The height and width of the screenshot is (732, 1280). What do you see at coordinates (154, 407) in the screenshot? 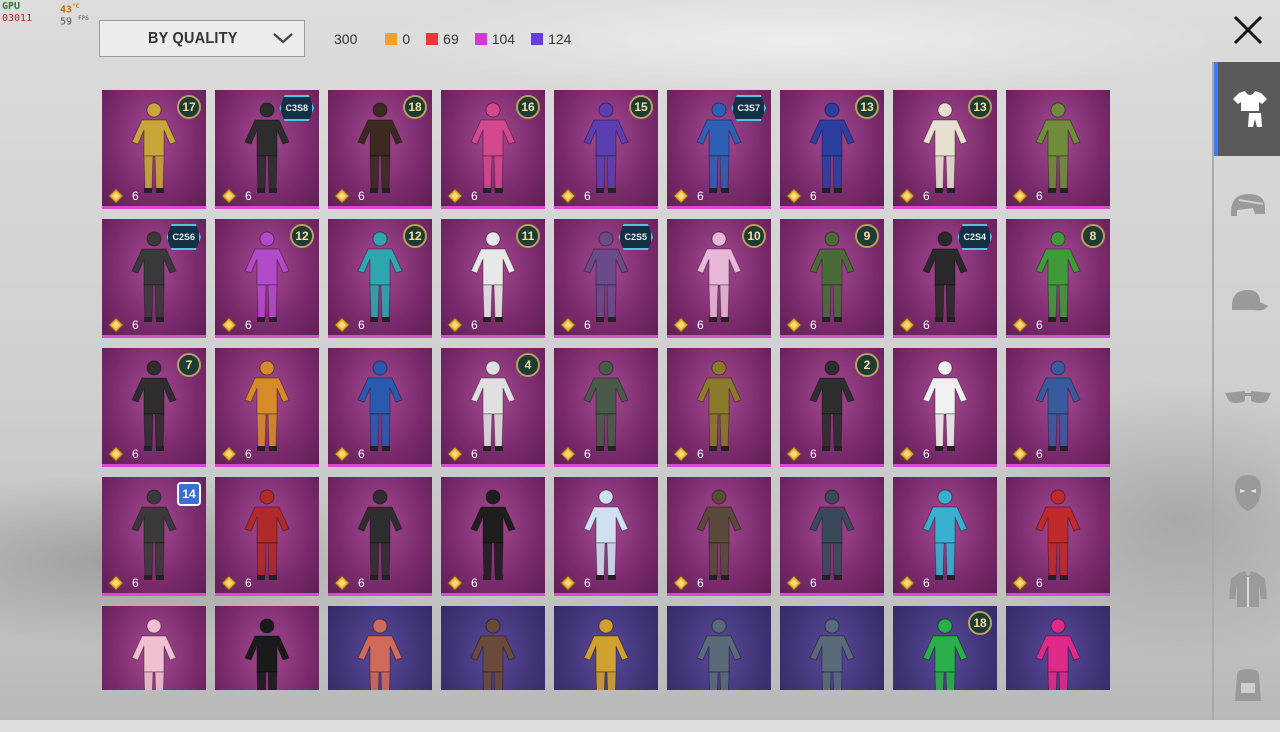
I see `outfit-card: 76` at bounding box center [154, 407].